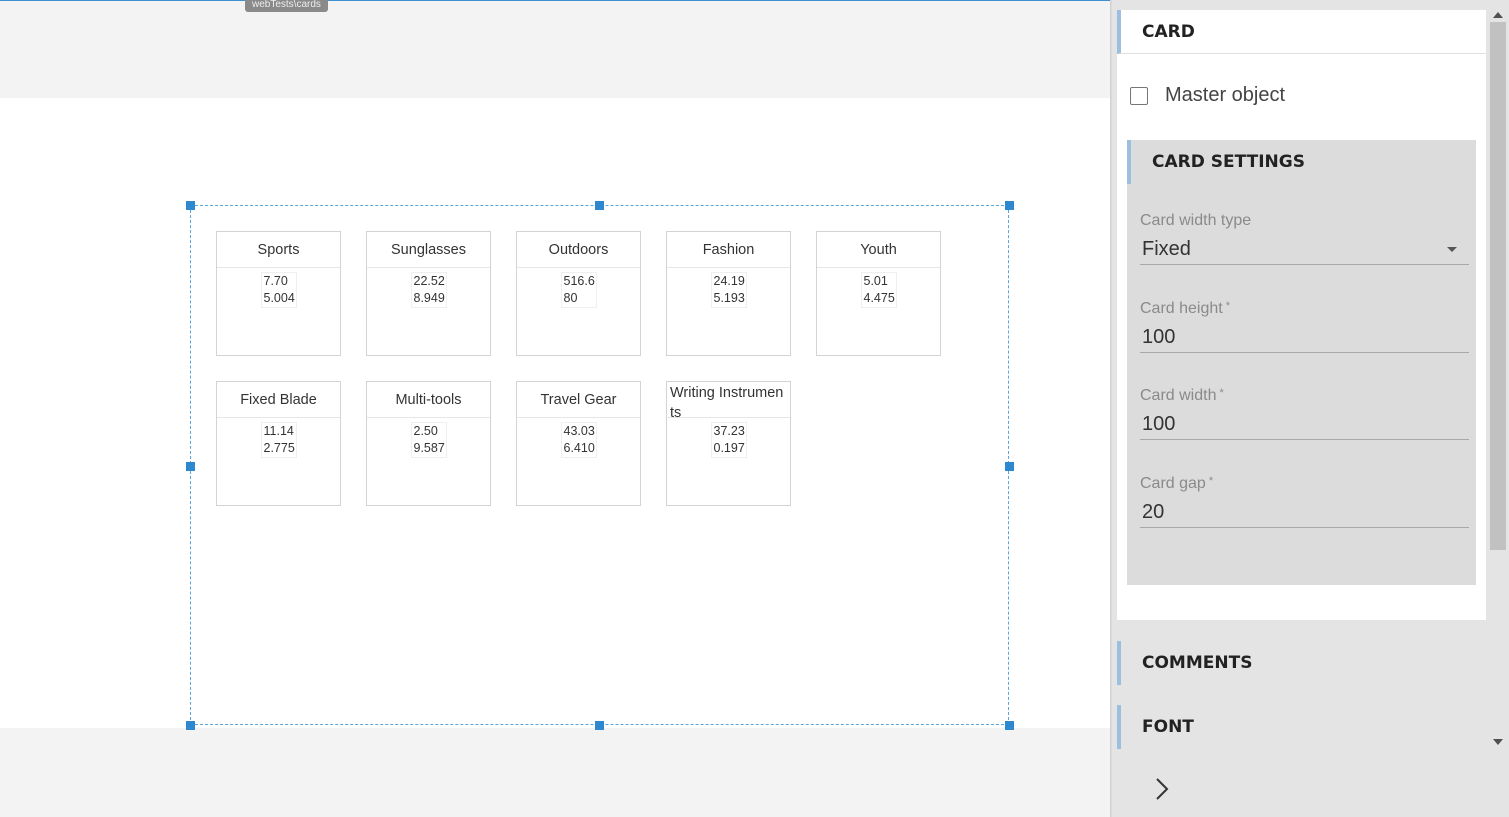  What do you see at coordinates (1301, 663) in the screenshot?
I see `comments-section-header: COMMENTS` at bounding box center [1301, 663].